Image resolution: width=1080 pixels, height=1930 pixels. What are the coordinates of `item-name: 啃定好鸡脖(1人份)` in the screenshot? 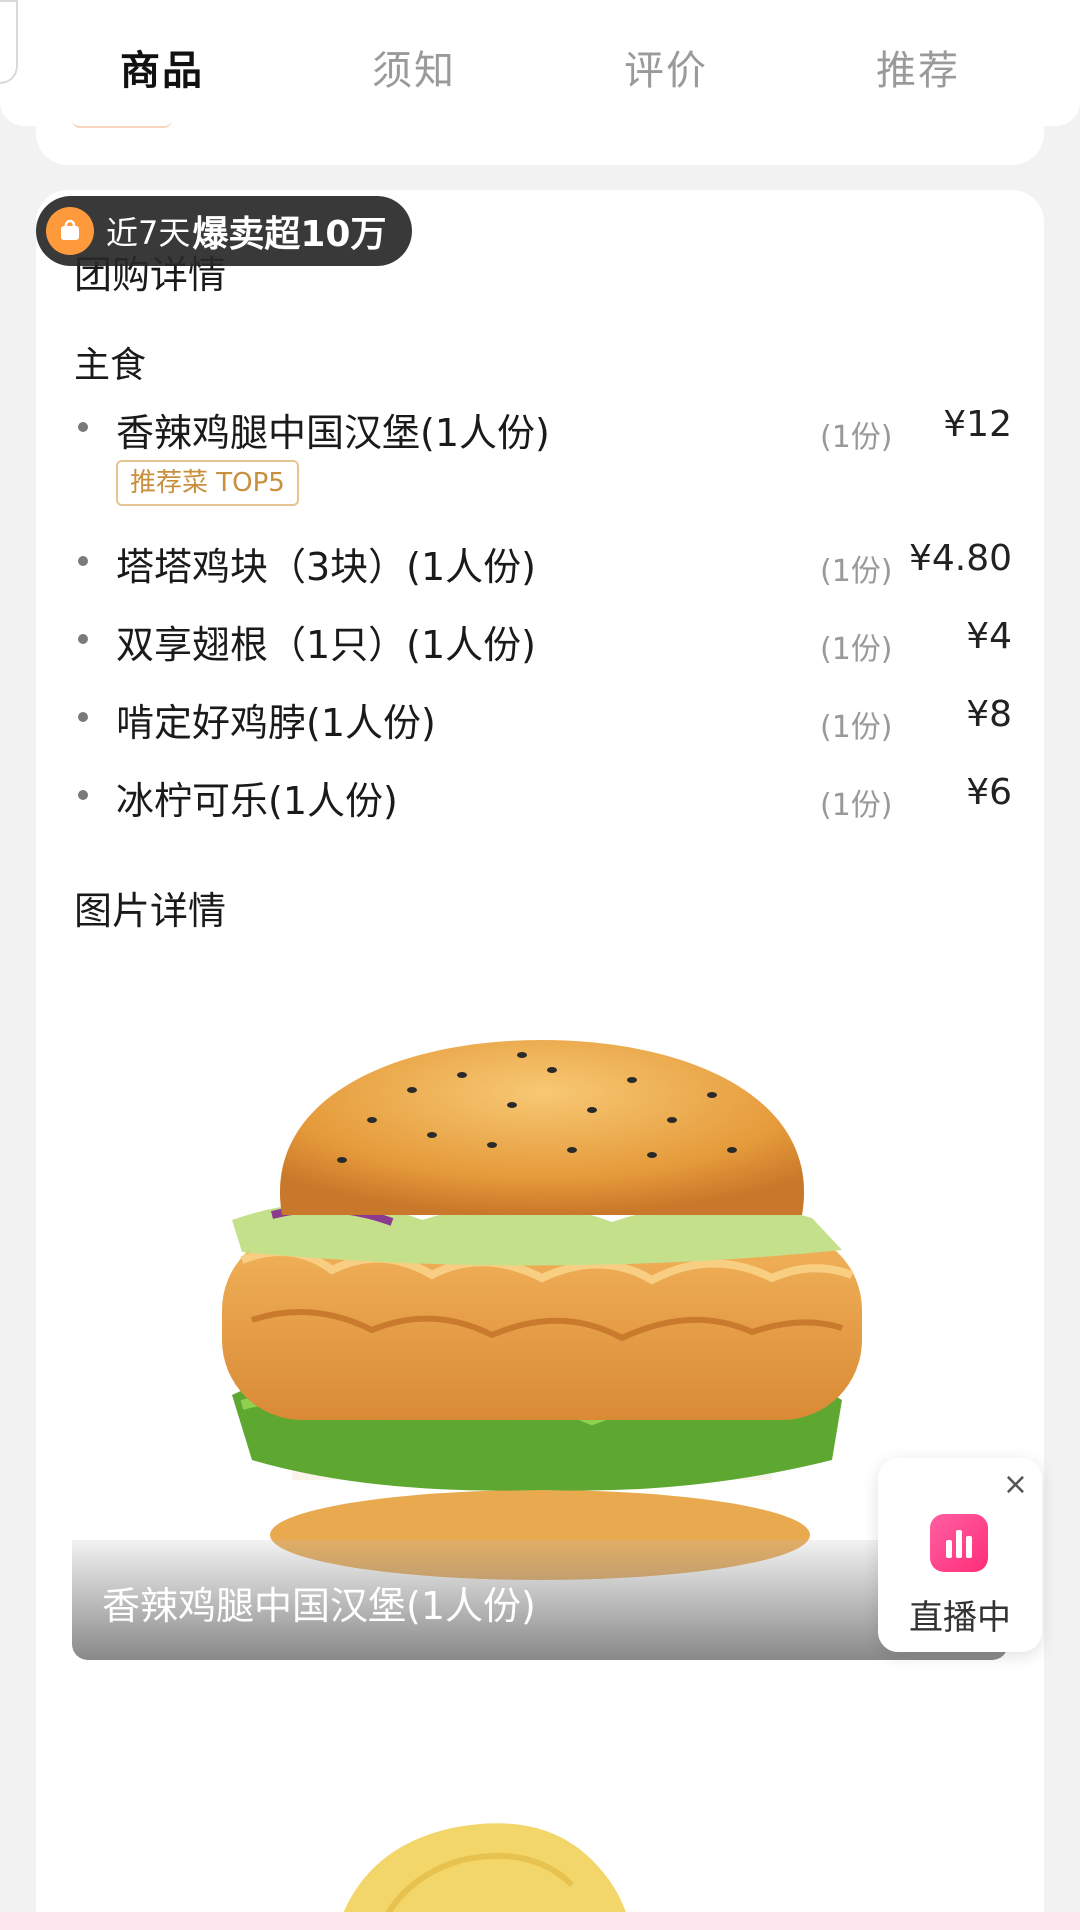 It's located at (276, 723).